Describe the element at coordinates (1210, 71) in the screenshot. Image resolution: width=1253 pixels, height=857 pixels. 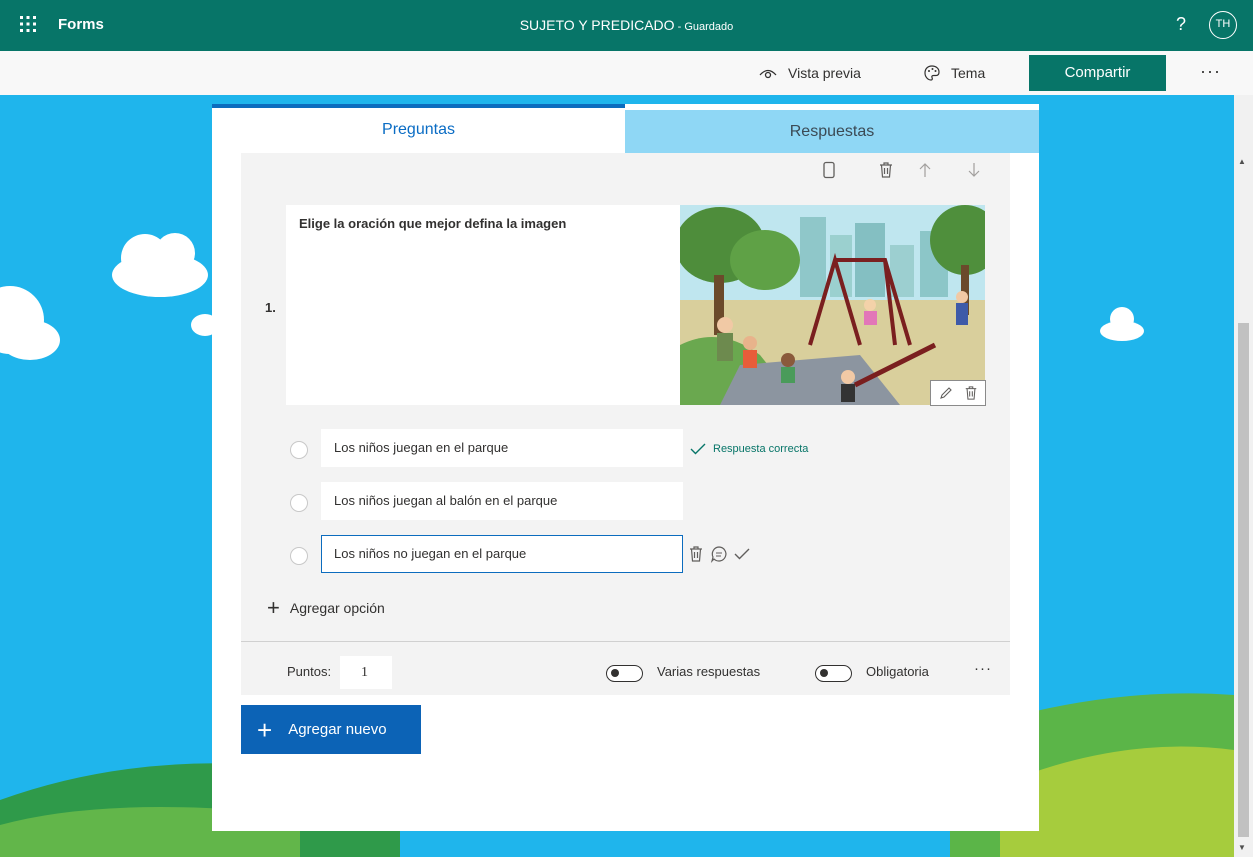
I see `more-options-button: ···` at that location.